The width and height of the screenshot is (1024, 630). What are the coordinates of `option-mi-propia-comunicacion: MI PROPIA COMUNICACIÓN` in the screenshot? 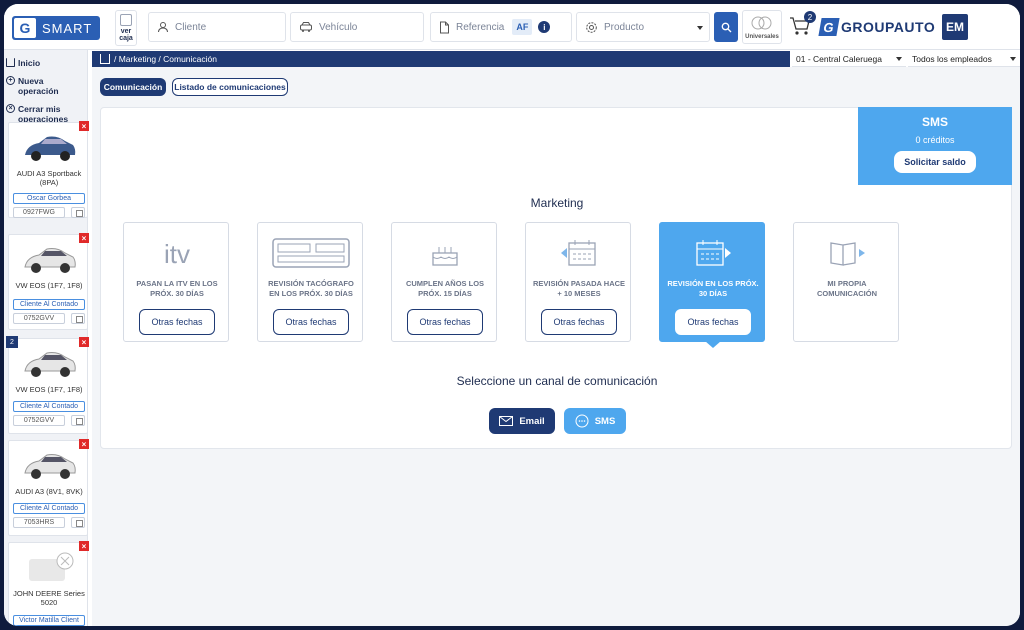 It's located at (846, 282).